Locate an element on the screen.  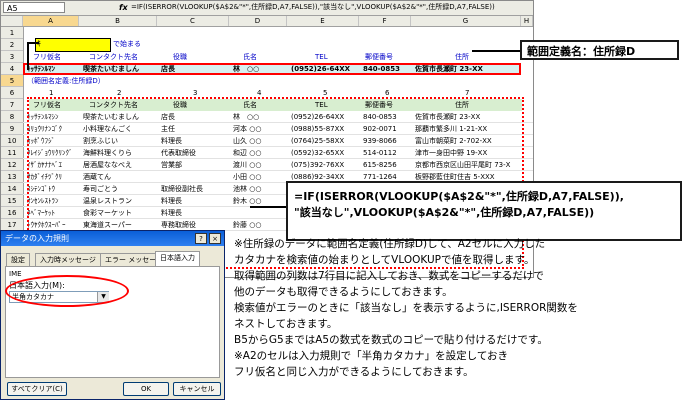
tab-ime: 日本語入力 is located at coordinates (177, 258).